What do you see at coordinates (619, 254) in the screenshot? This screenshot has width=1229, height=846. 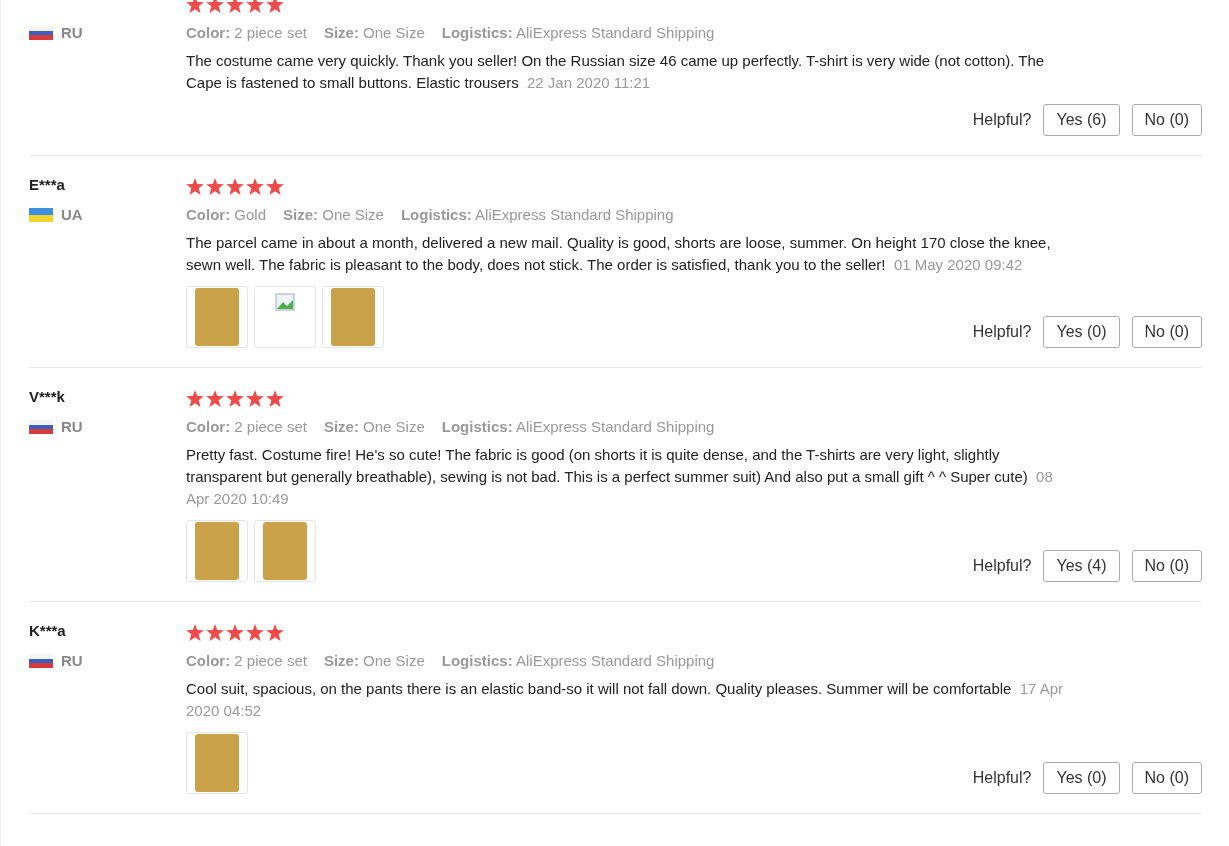 I see `review-text: The parcel came in about a month, delivered a new mail. Quality is good, shorts are loose, summer. On height 170 close the knee, sewn well. The fabric is pleasant to the body, does not stick. The order is satisfied, thank you to the seller! 01 May 2020 09:42` at bounding box center [619, 254].